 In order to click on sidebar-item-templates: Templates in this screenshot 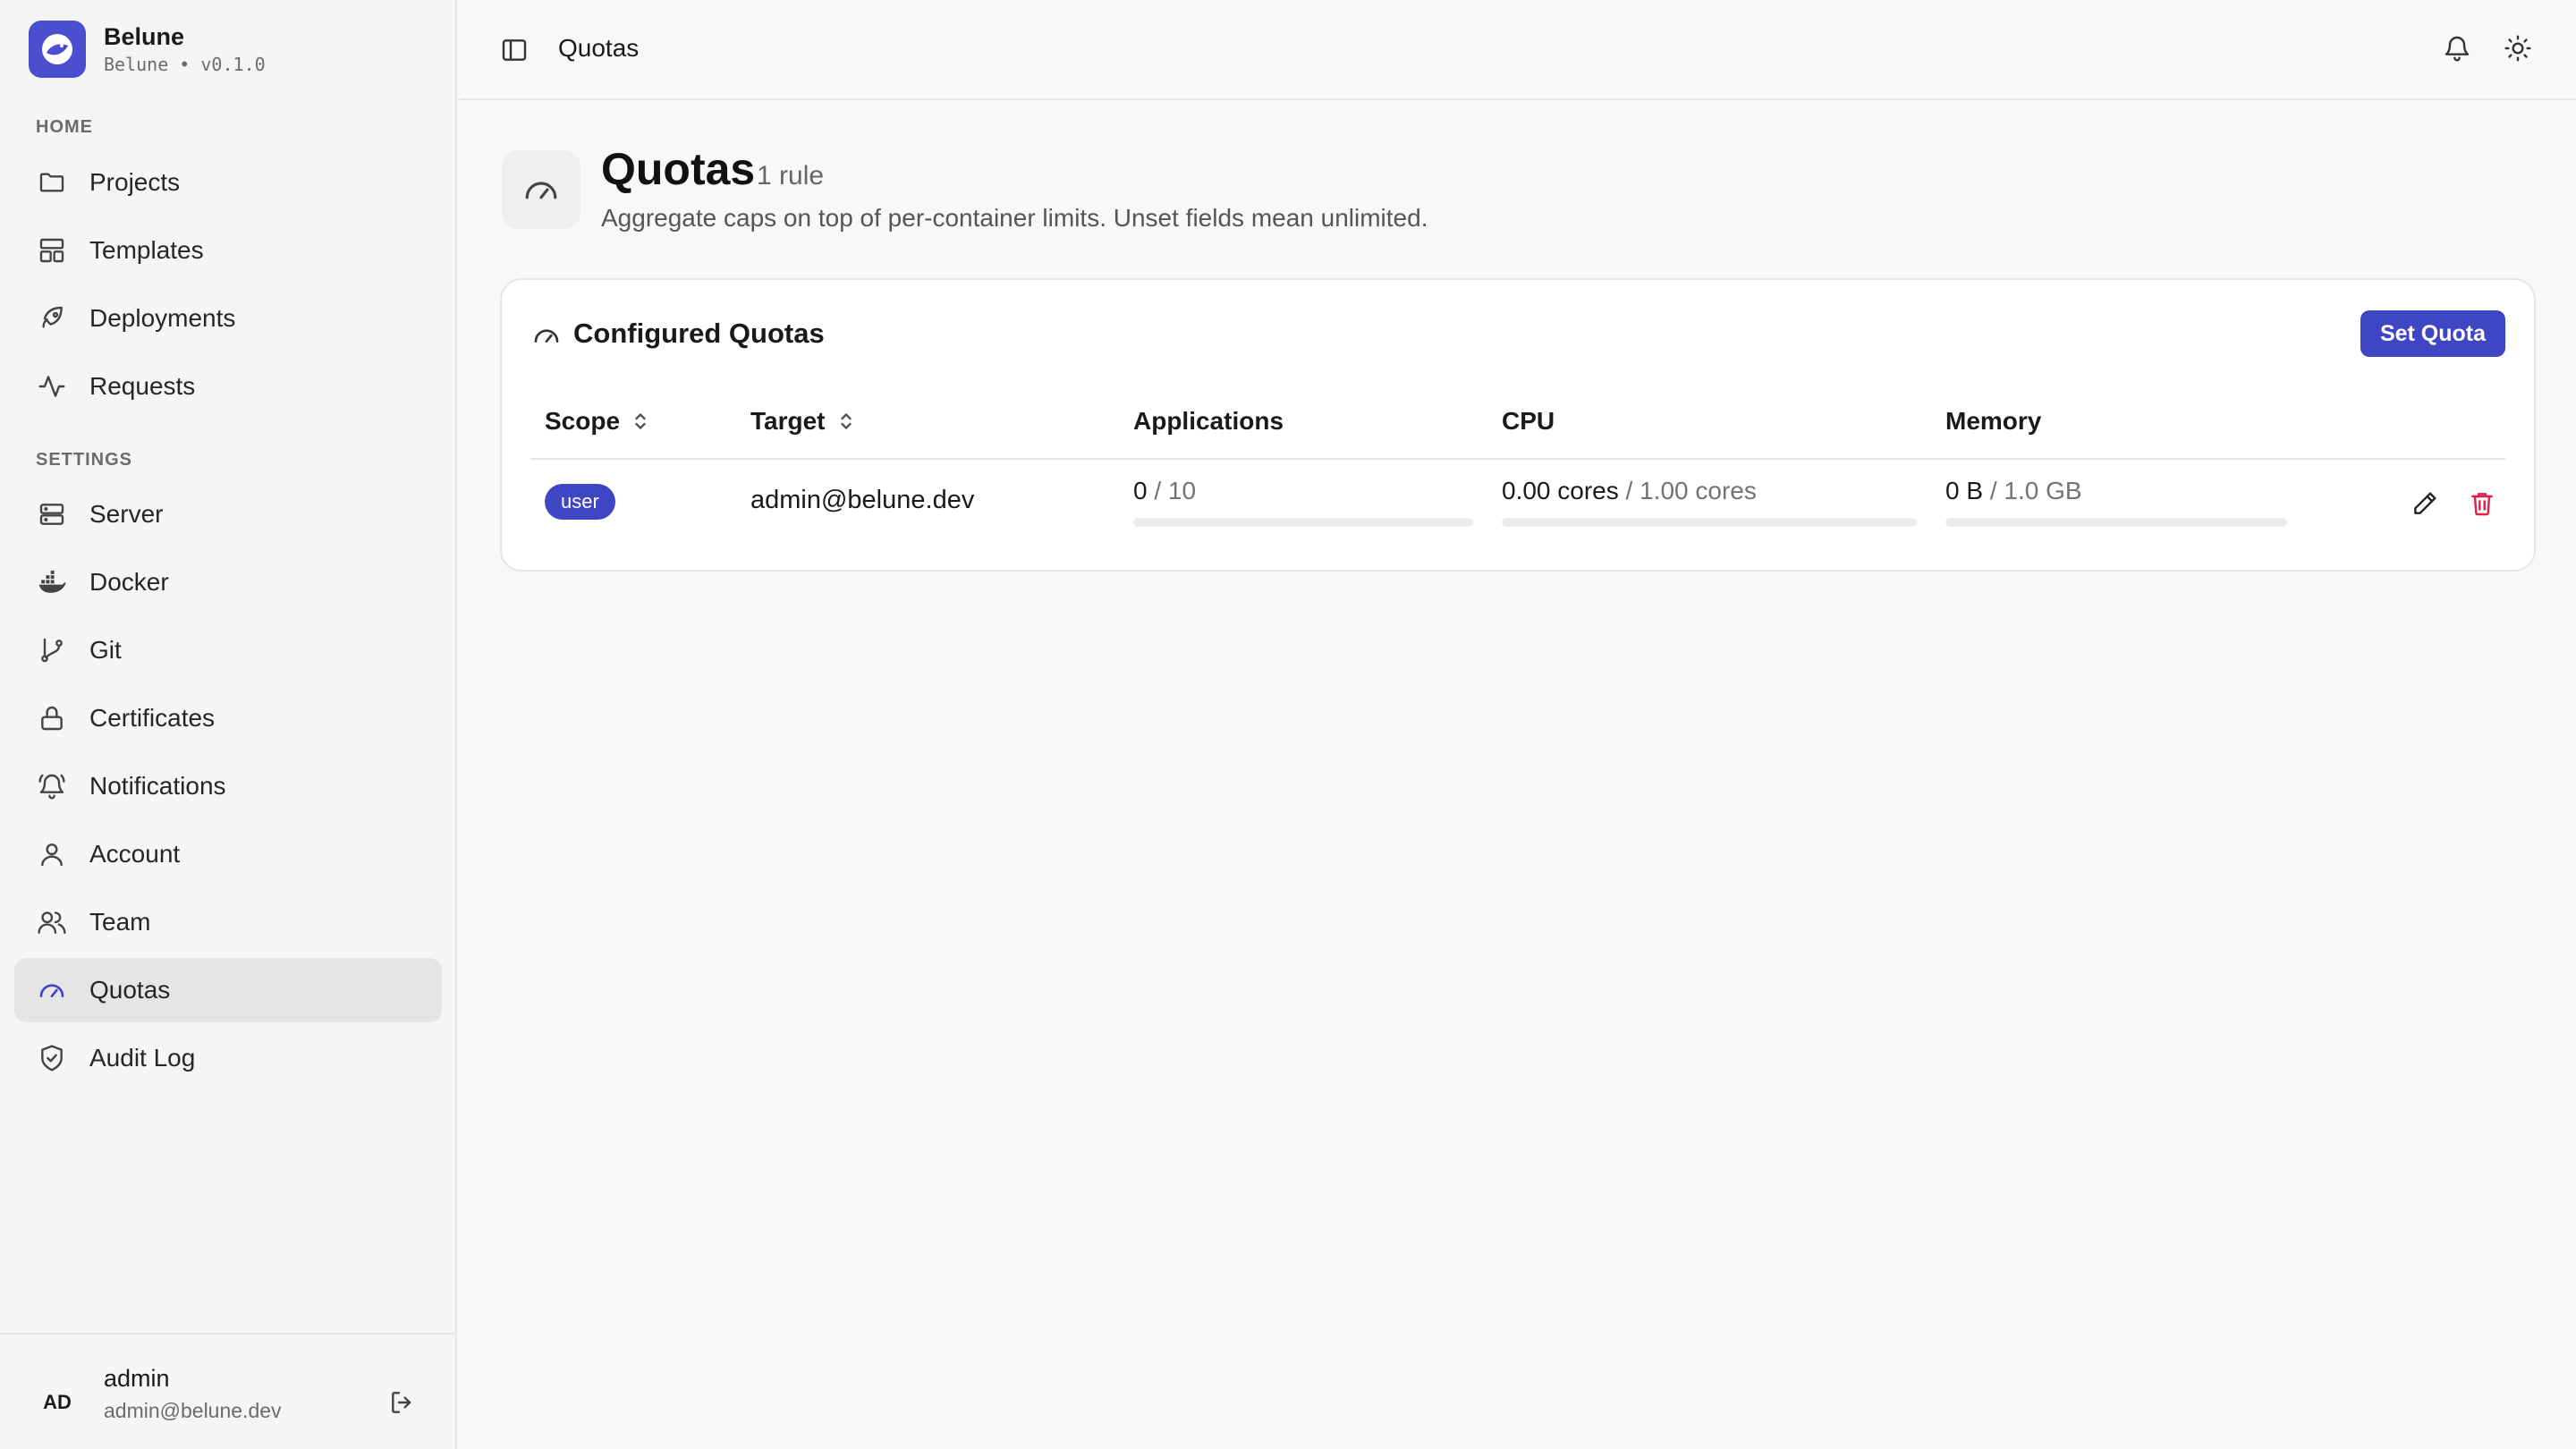, I will do `click(228, 250)`.